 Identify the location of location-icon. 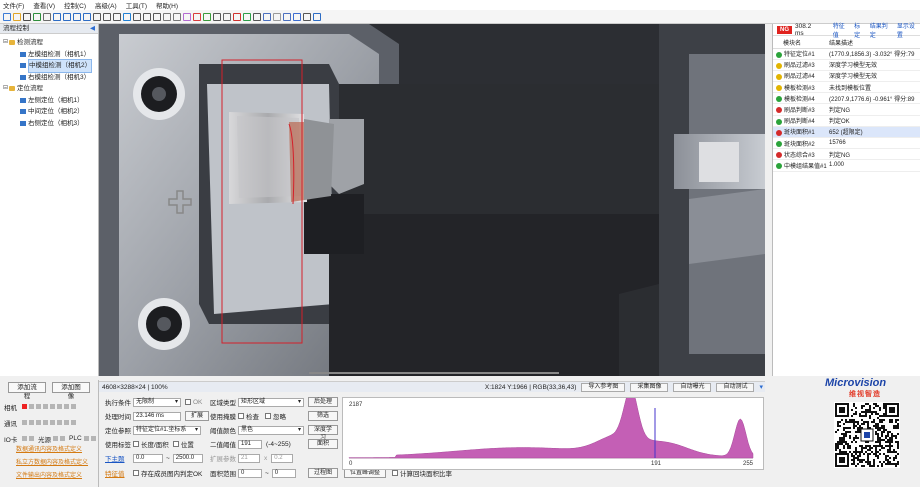
(237, 16).